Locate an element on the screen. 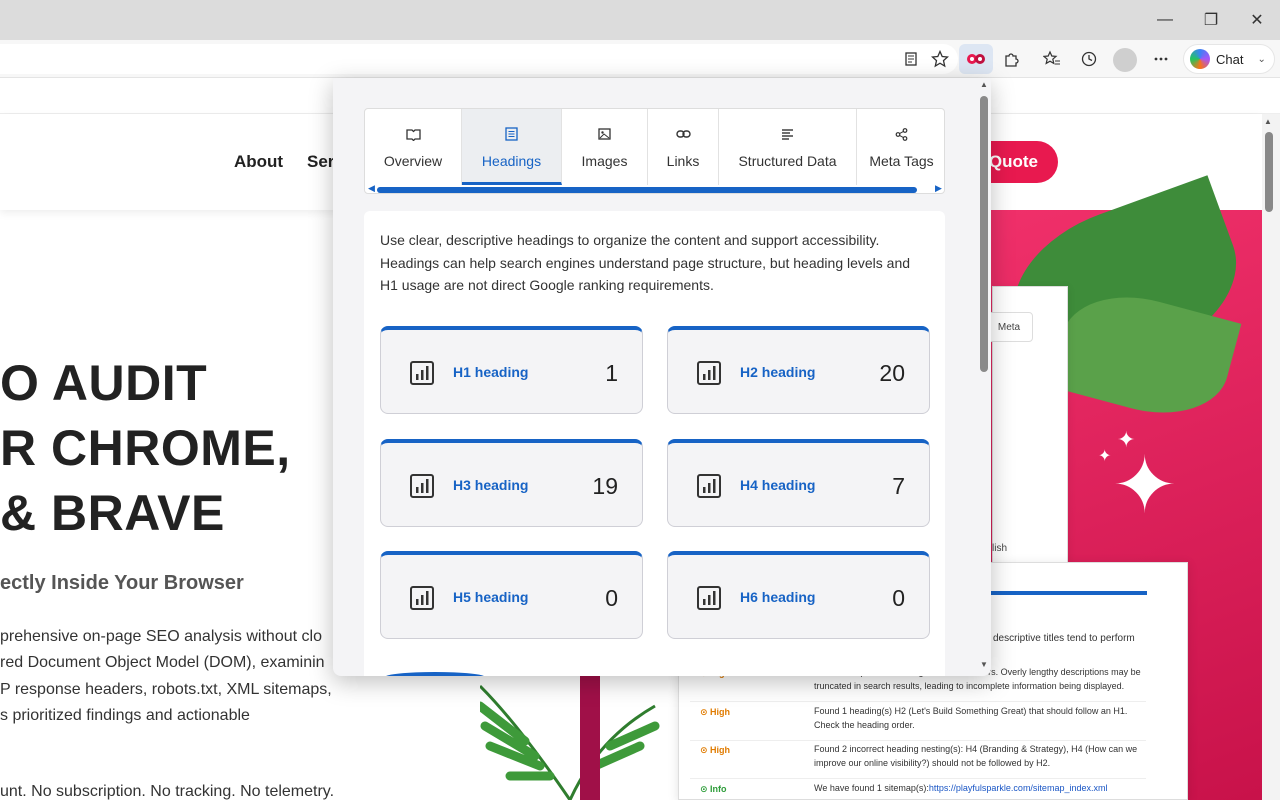 This screenshot has width=1280, height=800. close-button: ✕ is located at coordinates (1257, 20).